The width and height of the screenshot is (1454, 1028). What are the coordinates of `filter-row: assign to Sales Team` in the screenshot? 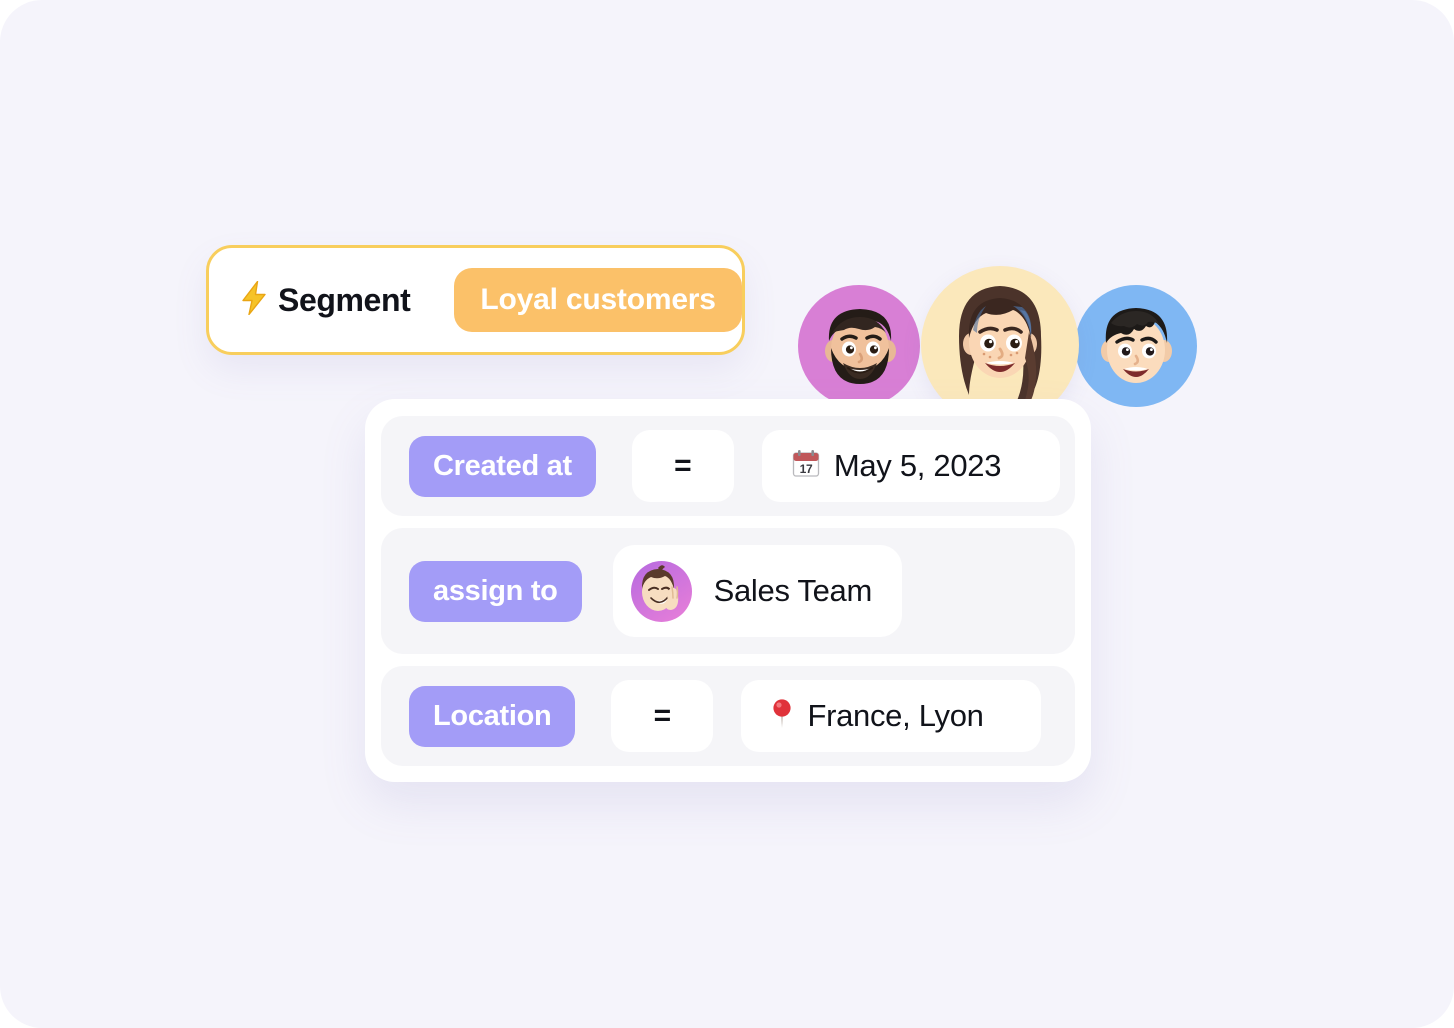 It's located at (728, 591).